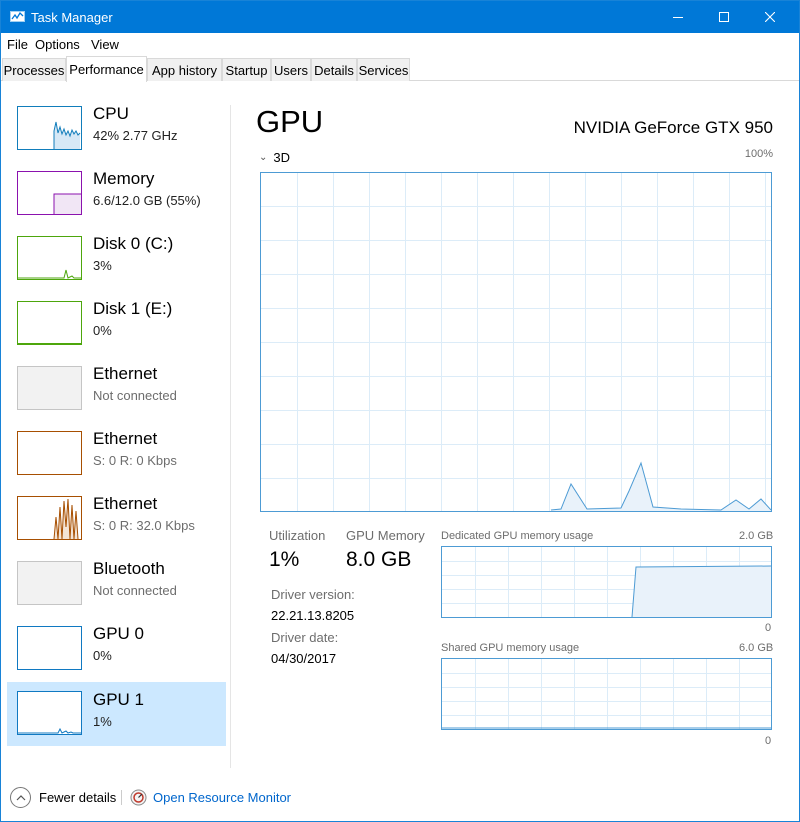 This screenshot has width=800, height=822. I want to click on tab-details: Details, so click(334, 69).